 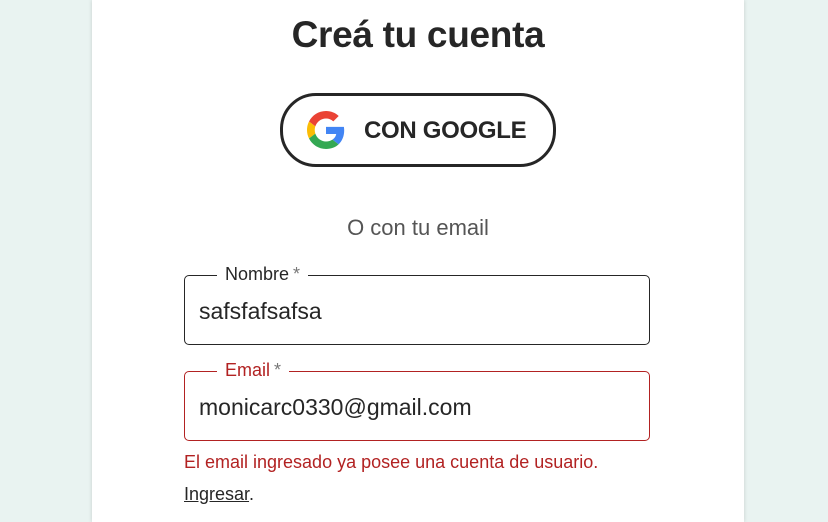 I want to click on google-button-label: CON GOOGLE, so click(x=445, y=130).